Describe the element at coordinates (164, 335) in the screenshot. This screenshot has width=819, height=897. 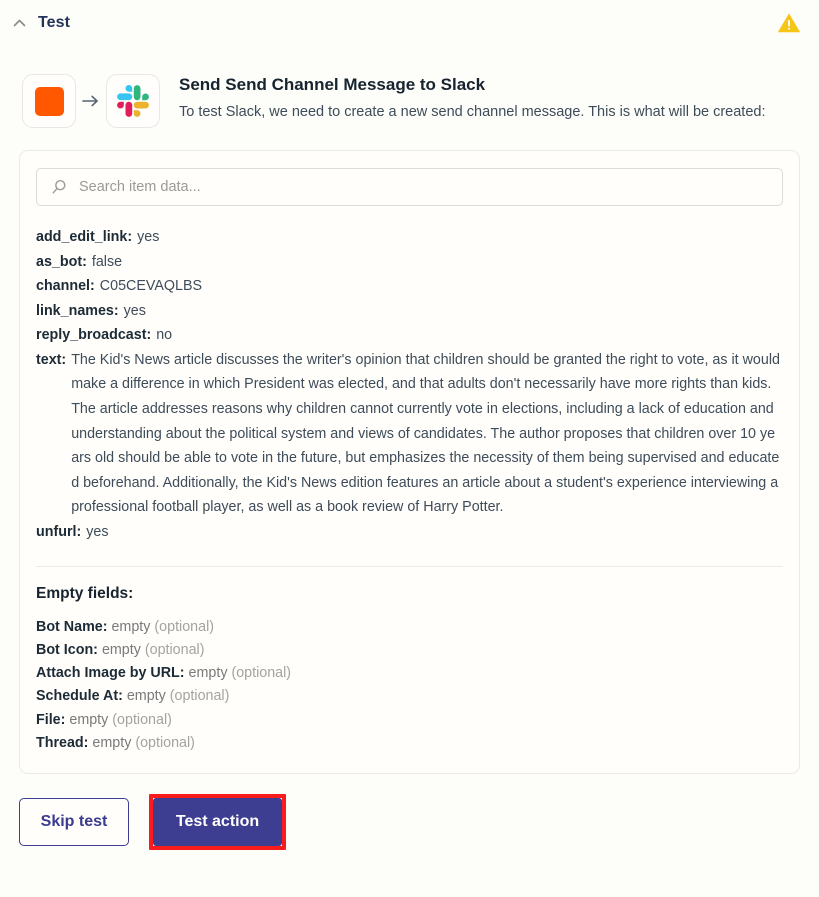
I see `field-value: no` at that location.